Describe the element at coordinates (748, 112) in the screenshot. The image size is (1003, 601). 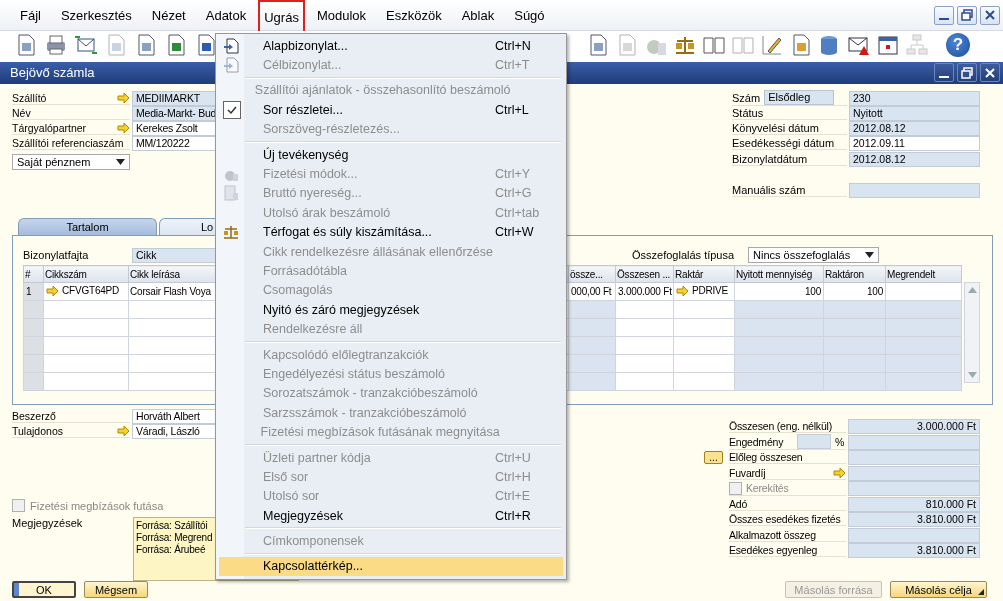
I see `field-label: Státus` at that location.